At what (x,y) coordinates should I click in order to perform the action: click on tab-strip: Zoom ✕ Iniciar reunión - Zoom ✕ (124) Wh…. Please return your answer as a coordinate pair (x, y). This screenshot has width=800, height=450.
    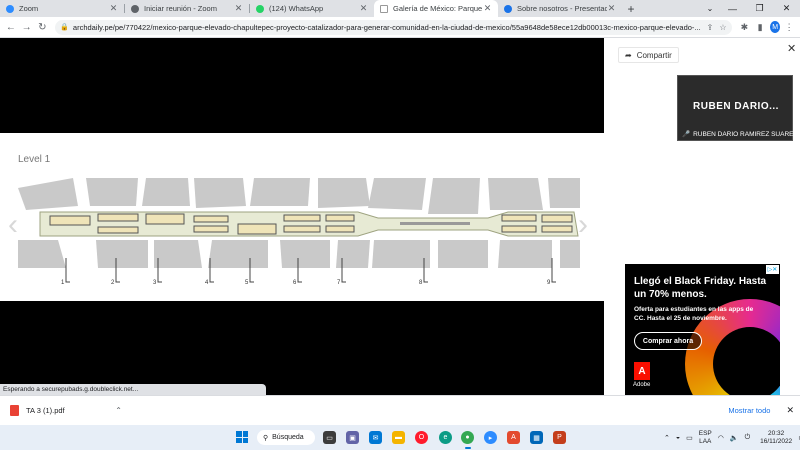
    Looking at the image, I should click on (400, 8).